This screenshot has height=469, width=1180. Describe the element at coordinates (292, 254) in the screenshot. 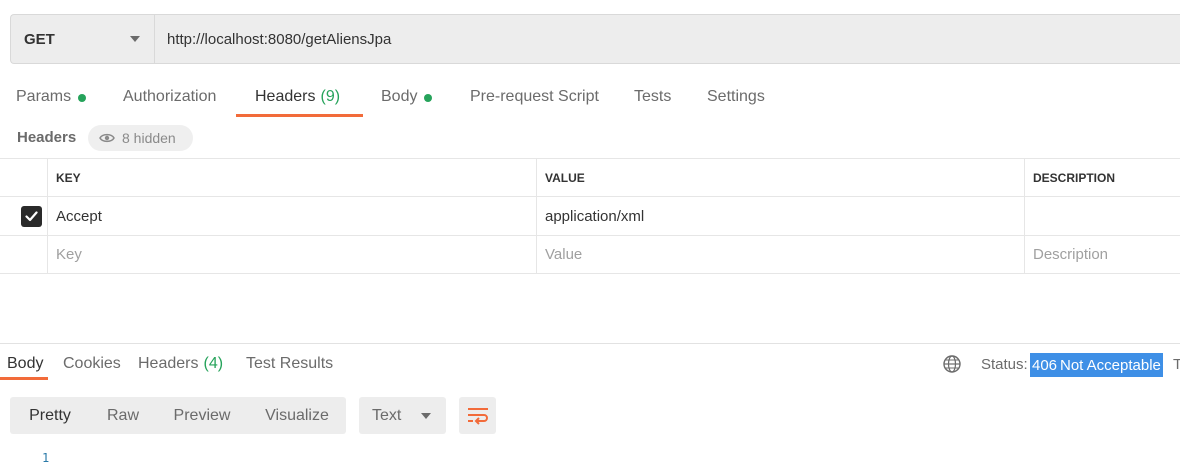

I see `new-key-input: Key` at that location.